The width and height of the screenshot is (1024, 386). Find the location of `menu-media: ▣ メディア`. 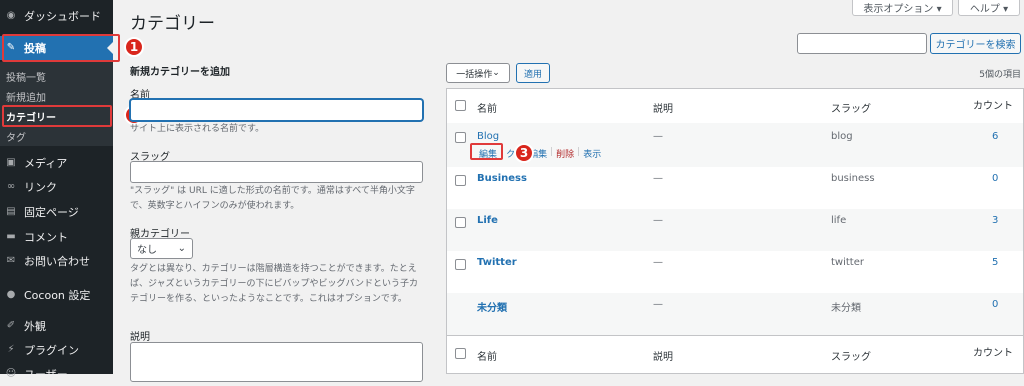

menu-media: ▣ メディア is located at coordinates (56, 163).